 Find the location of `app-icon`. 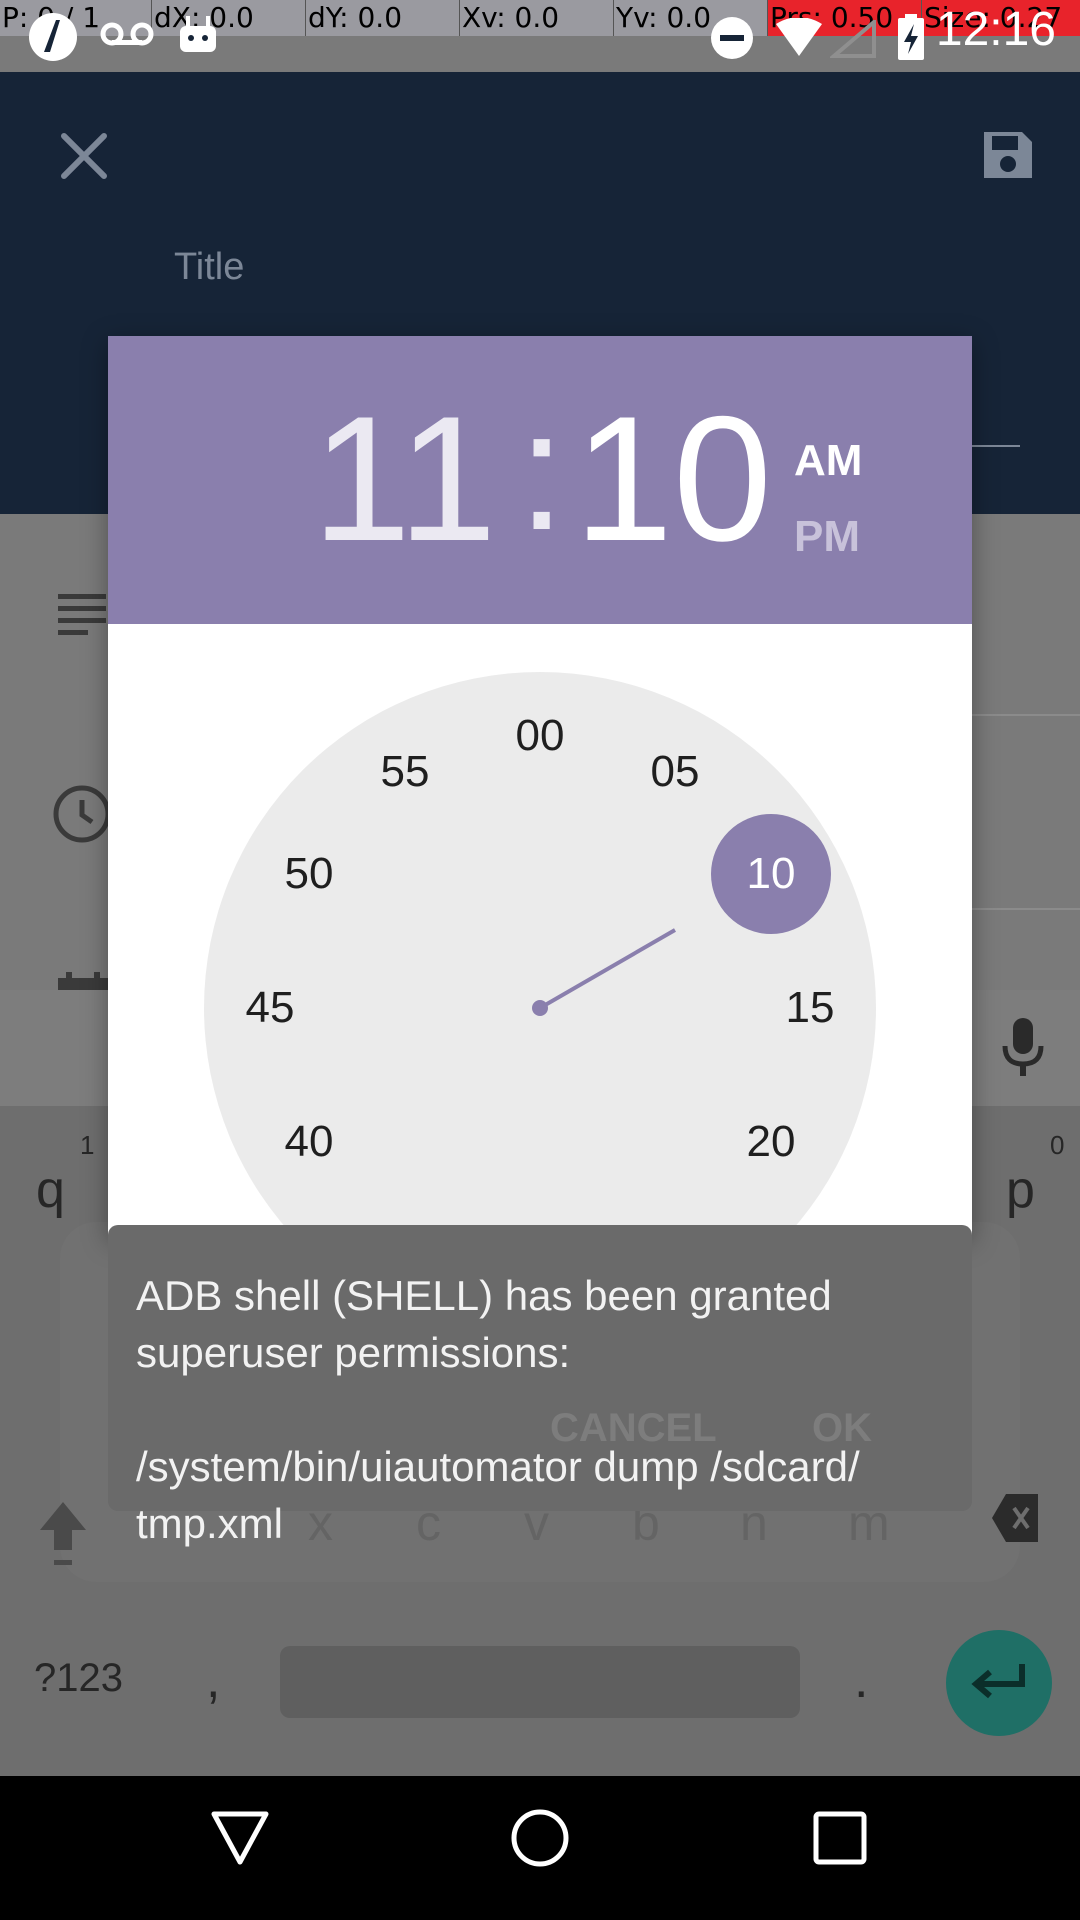

app-icon is located at coordinates (53, 37).